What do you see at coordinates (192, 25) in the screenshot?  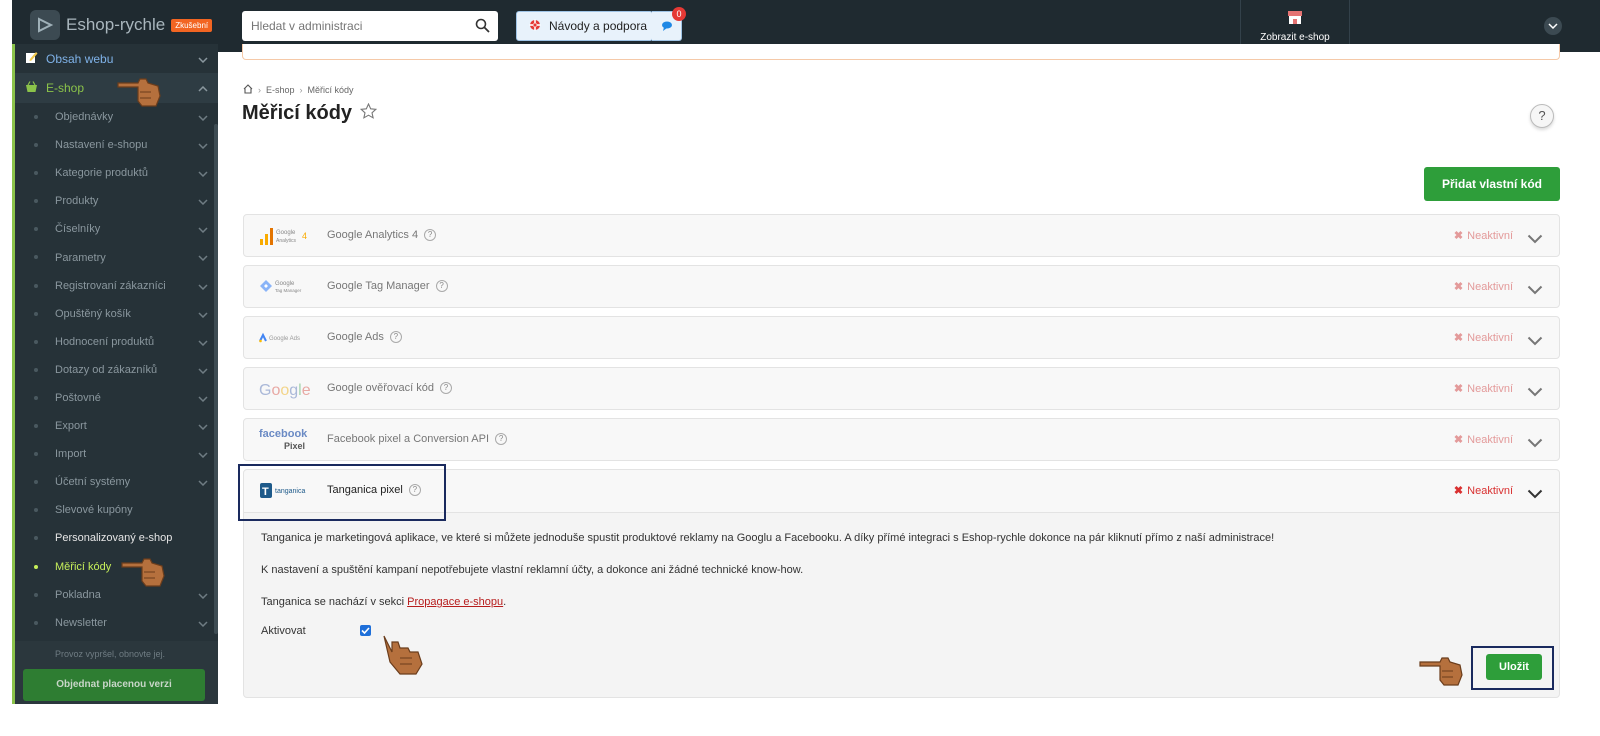 I see `trial-badge: Zkušební` at bounding box center [192, 25].